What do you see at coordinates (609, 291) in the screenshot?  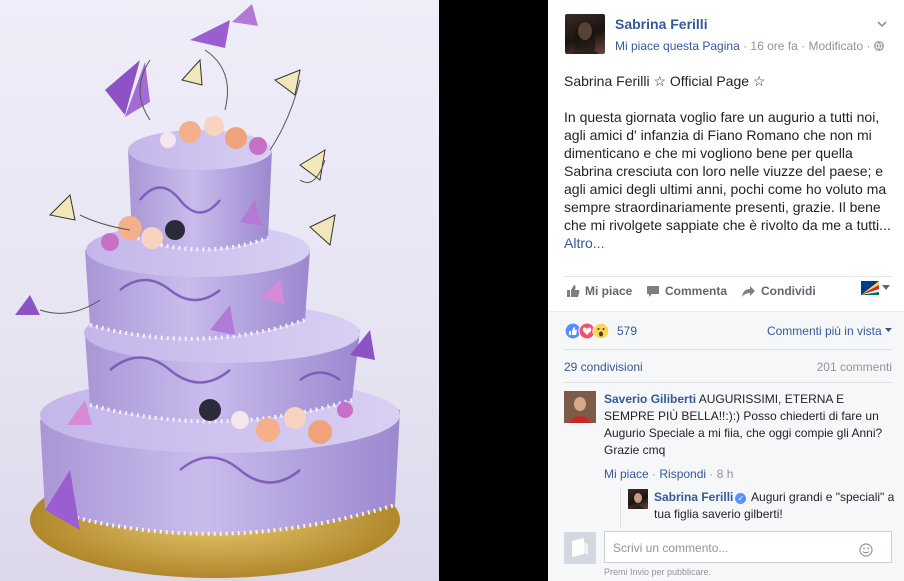 I see `like-button-label: Mi piace` at bounding box center [609, 291].